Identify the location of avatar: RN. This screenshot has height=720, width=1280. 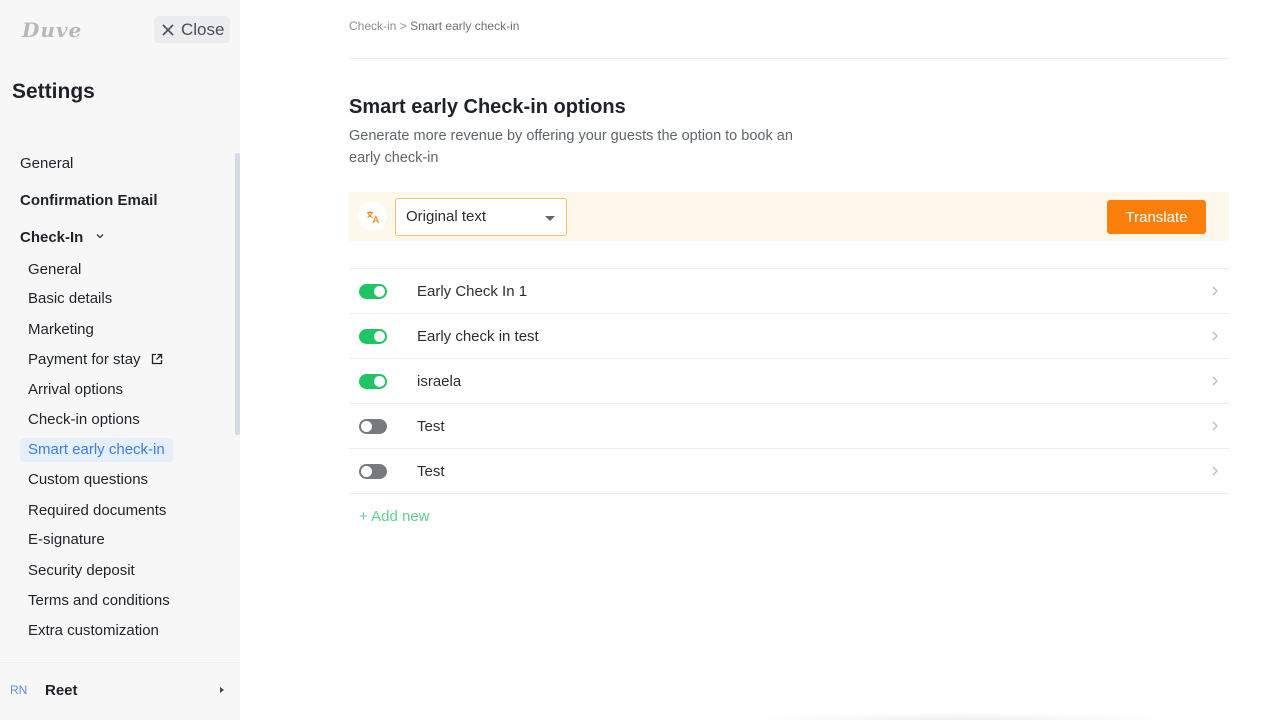
(19, 690).